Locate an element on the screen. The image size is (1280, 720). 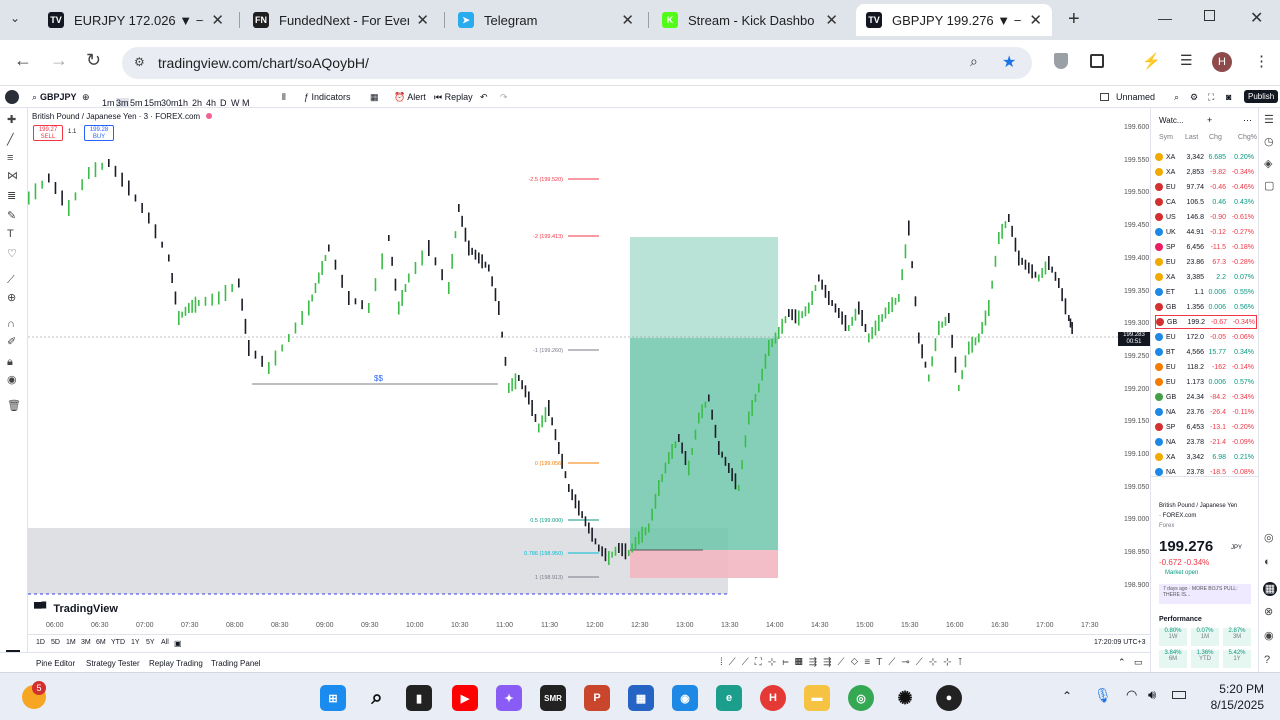
snapshot-icon: ◙ is located at coordinates (1228, 97).